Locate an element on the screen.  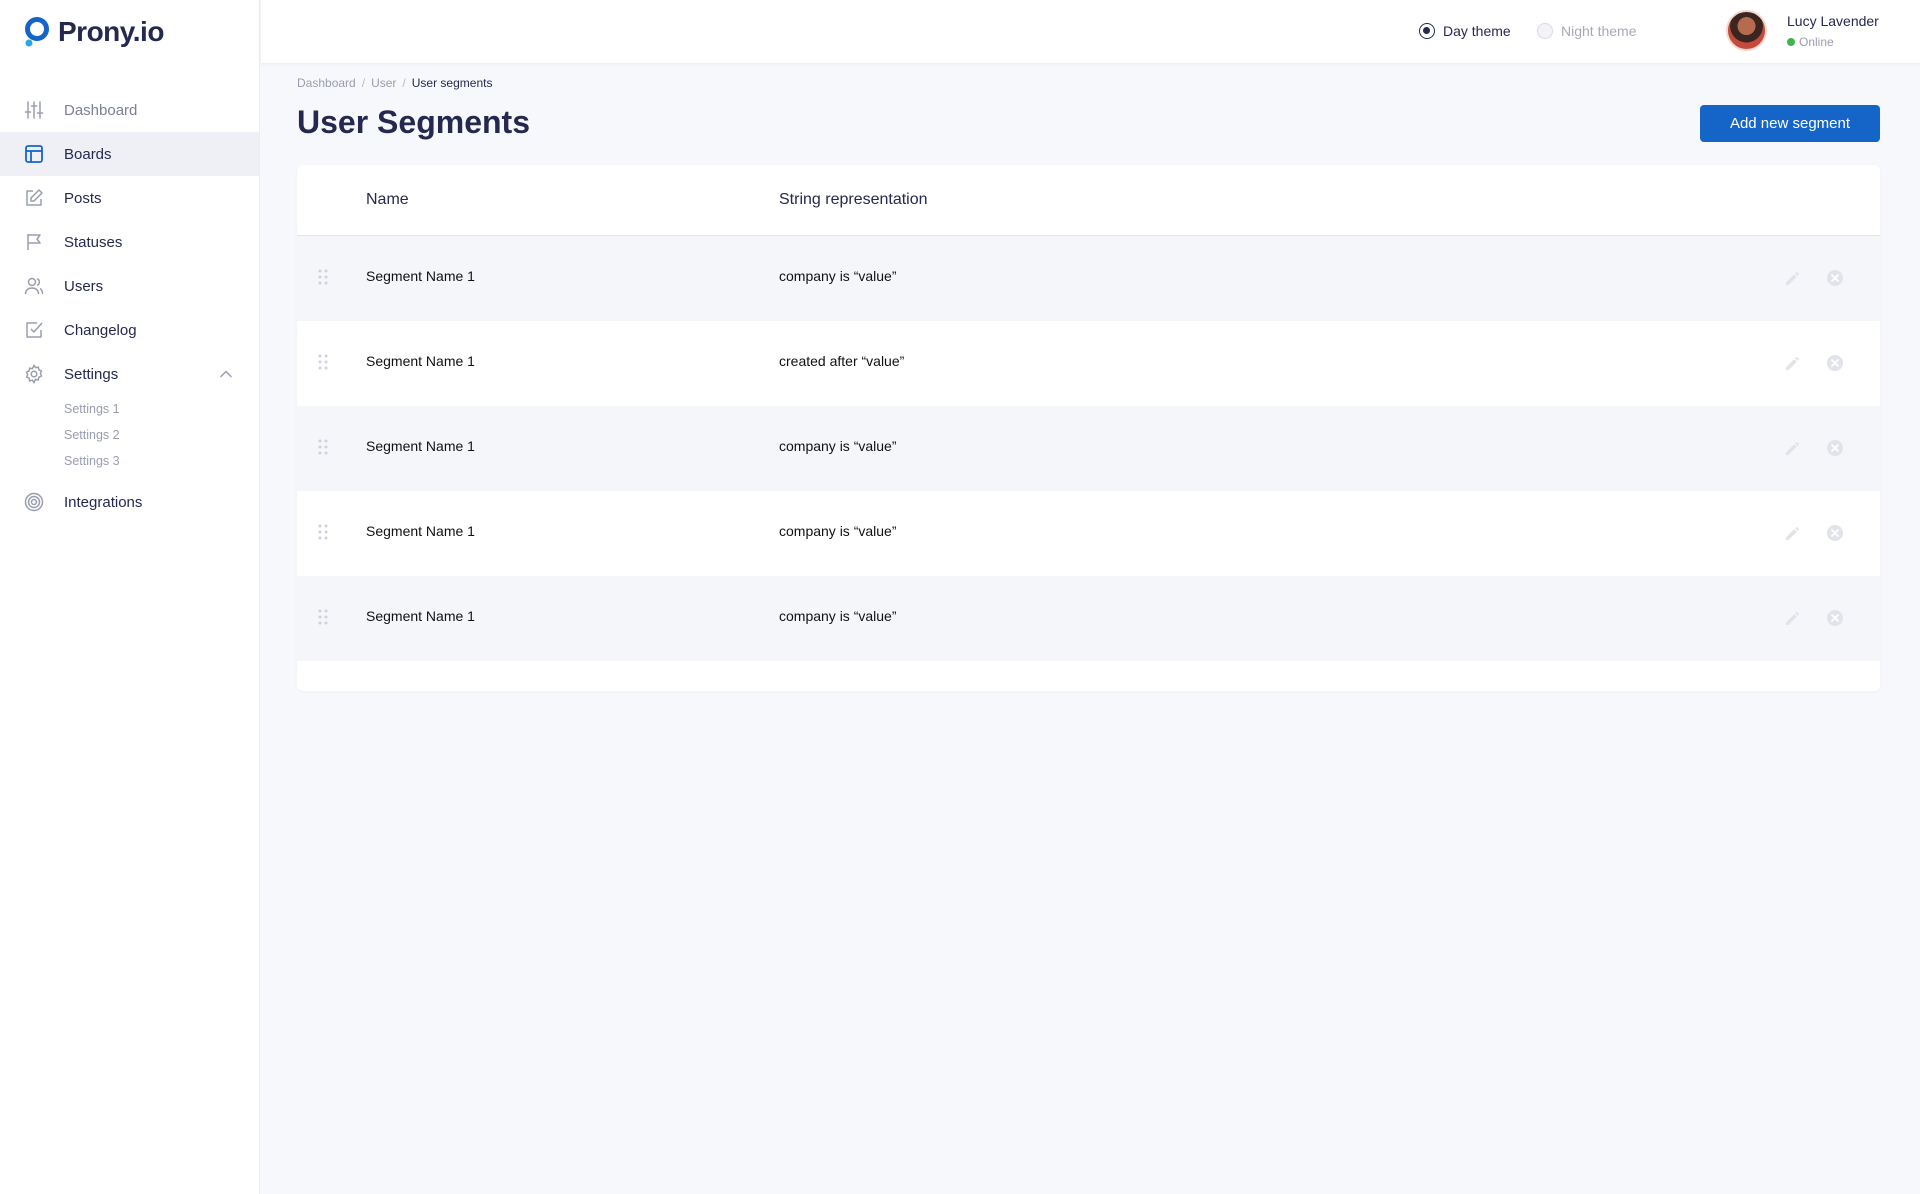
segment-string: created after “value” is located at coordinates (842, 361).